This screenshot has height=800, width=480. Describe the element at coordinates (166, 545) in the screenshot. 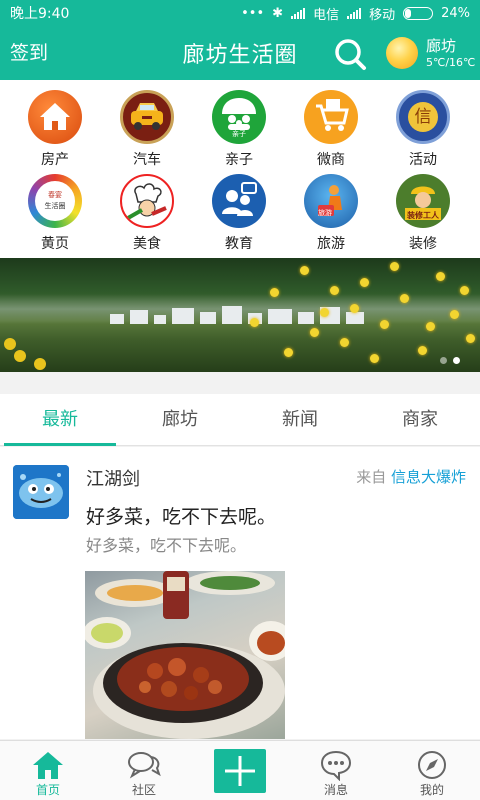

I see `post-body: 好多菜，吃不下去呢。` at that location.